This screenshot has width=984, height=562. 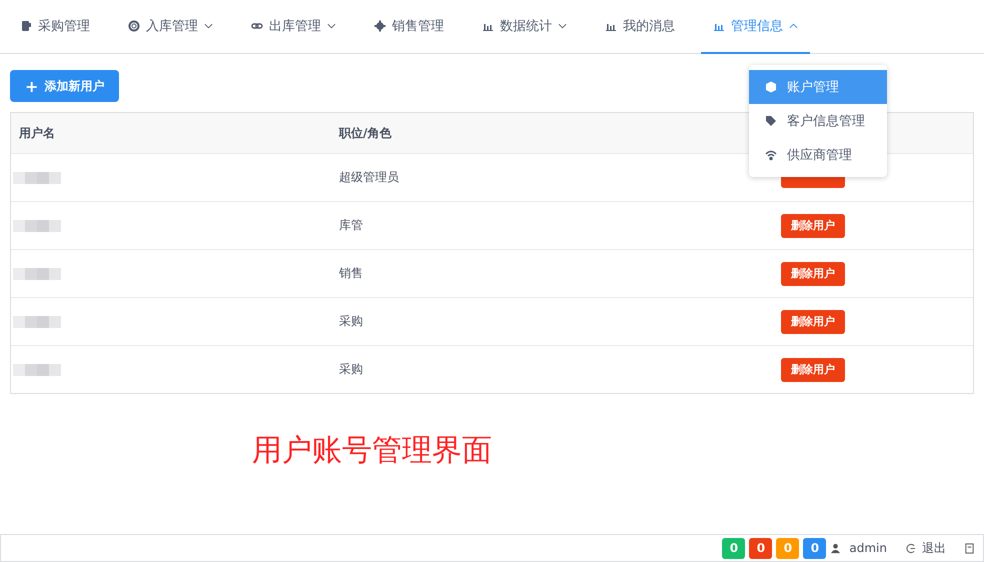 I want to click on table-cell-text: 销售, so click(x=351, y=273).